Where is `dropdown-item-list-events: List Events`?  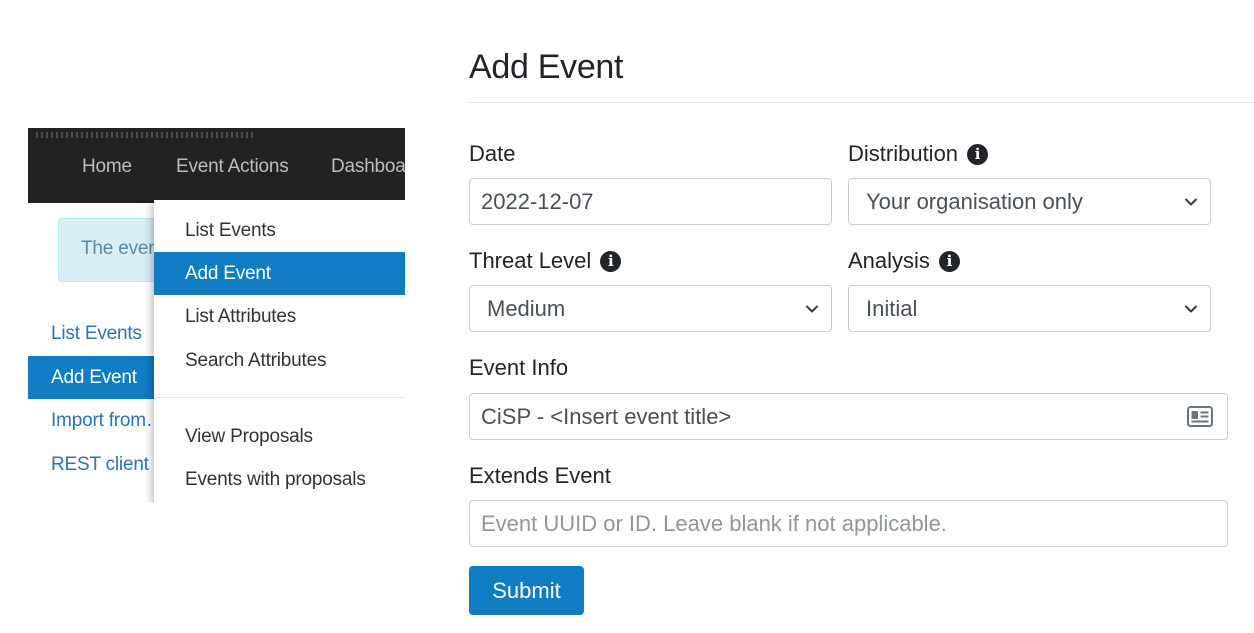 dropdown-item-list-events: List Events is located at coordinates (279, 230).